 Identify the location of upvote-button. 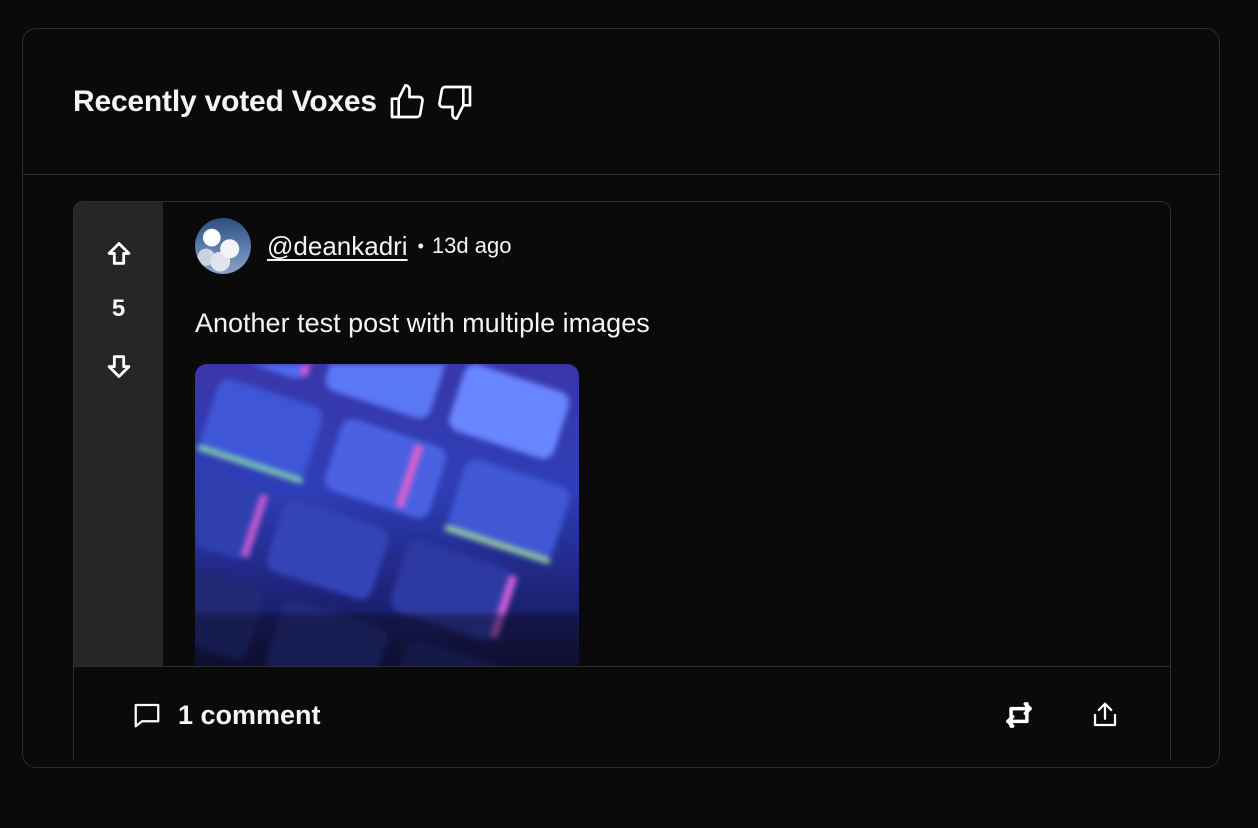
(119, 254).